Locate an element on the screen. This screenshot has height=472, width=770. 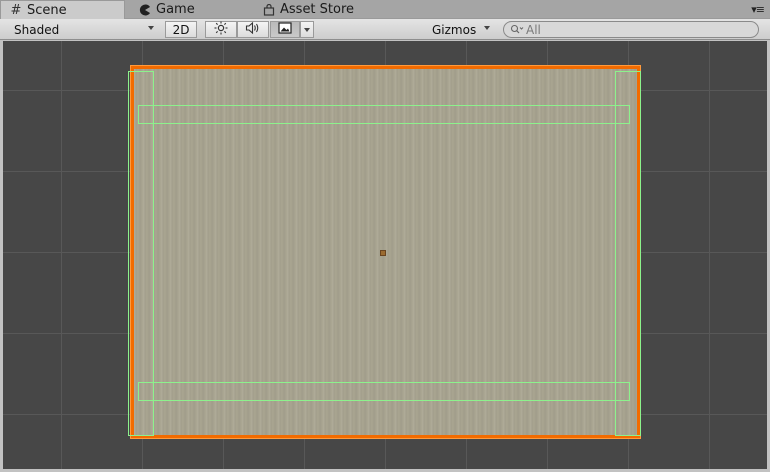
asset-store-bag-icon is located at coordinates (269, 10).